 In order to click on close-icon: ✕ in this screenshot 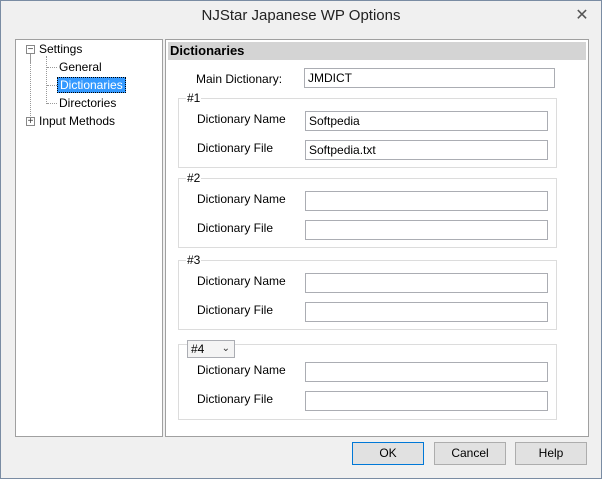, I will do `click(582, 16)`.